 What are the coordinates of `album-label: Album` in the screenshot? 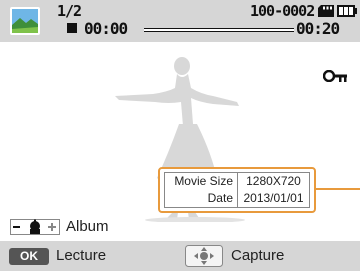 It's located at (87, 226).